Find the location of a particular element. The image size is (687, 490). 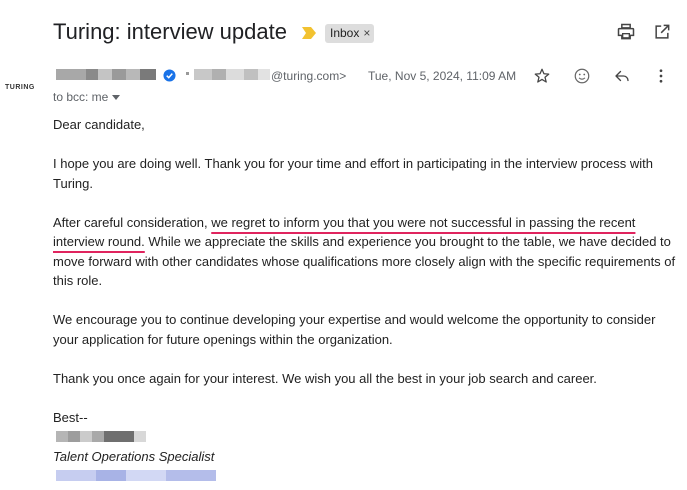

more-vert-icon is located at coordinates (661, 76).